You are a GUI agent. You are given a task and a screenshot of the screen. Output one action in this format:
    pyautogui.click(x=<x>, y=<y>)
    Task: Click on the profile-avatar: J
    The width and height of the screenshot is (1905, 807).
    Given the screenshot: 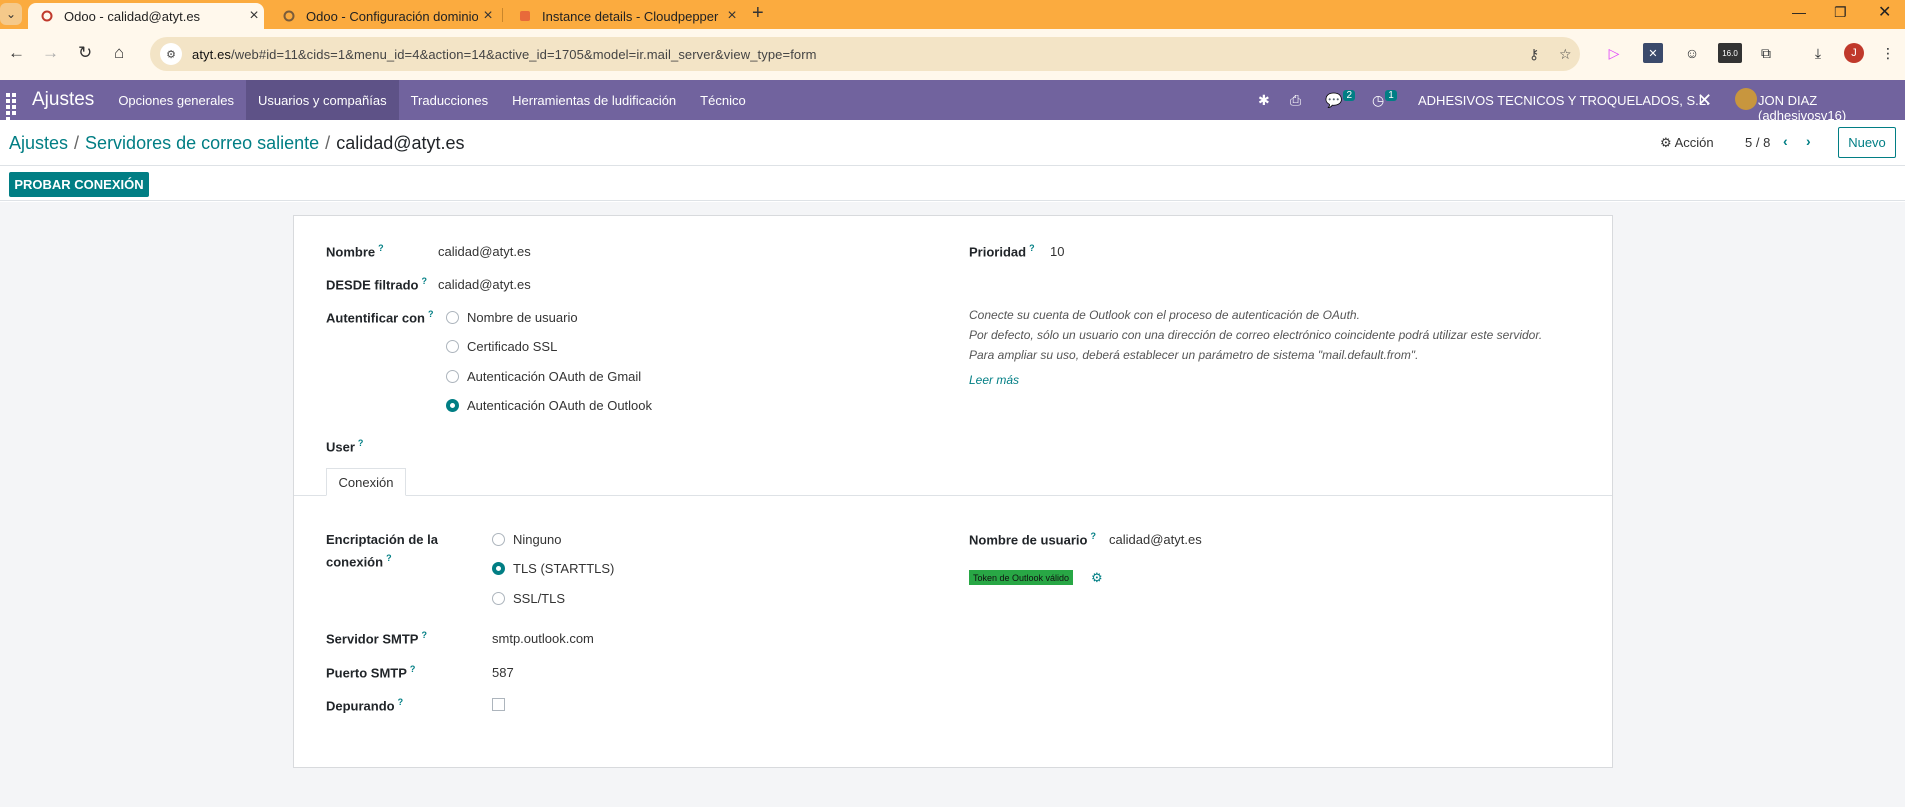 What is the action you would take?
    pyautogui.click(x=1854, y=53)
    